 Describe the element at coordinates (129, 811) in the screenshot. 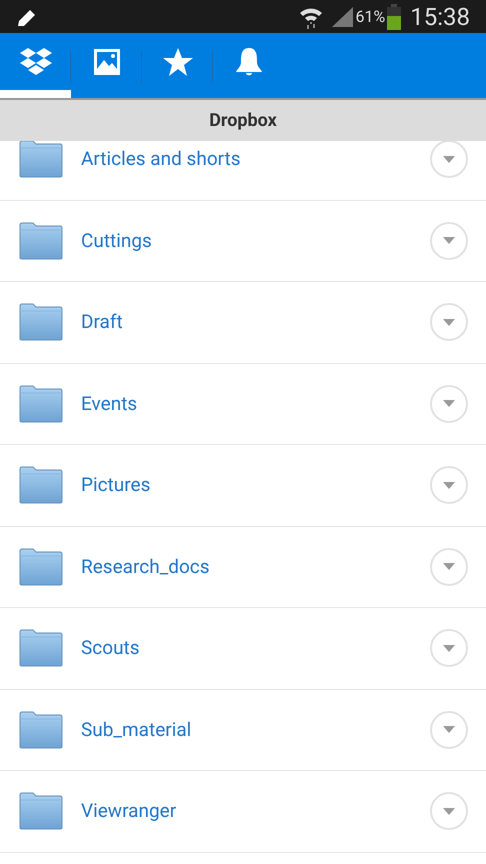

I see `folder-name: Viewranger` at that location.